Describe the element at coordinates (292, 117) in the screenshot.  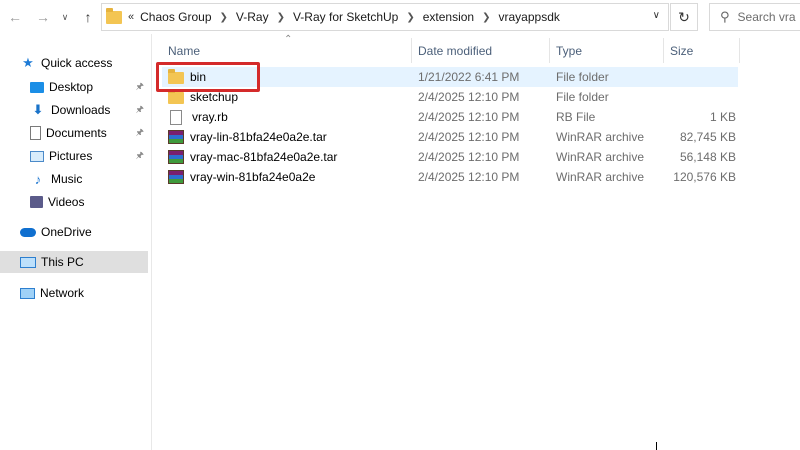
I see `file-name-cell: vray.rb` at that location.